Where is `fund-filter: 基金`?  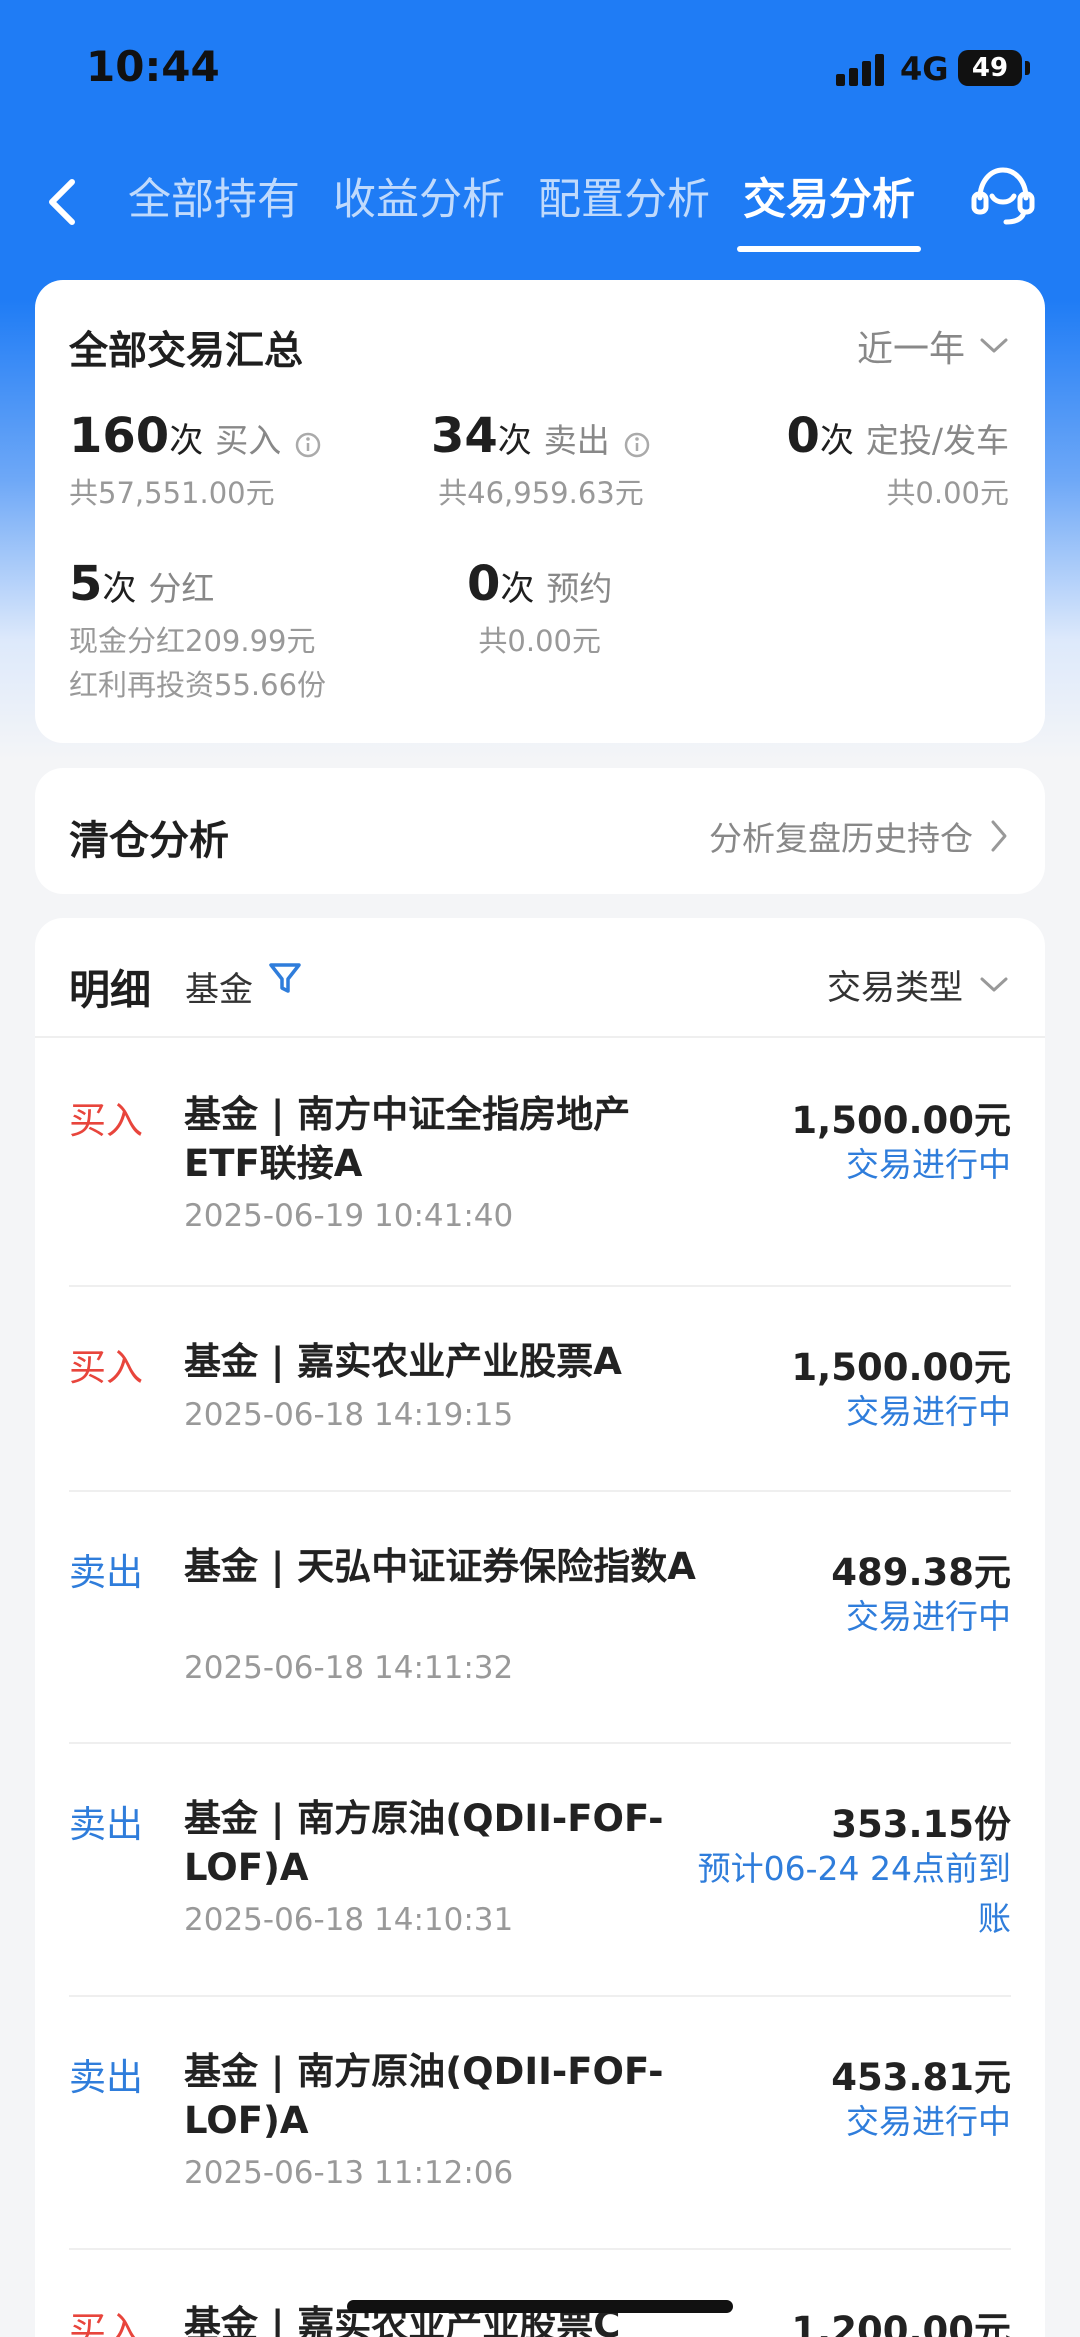
fund-filter: 基金 is located at coordinates (219, 986).